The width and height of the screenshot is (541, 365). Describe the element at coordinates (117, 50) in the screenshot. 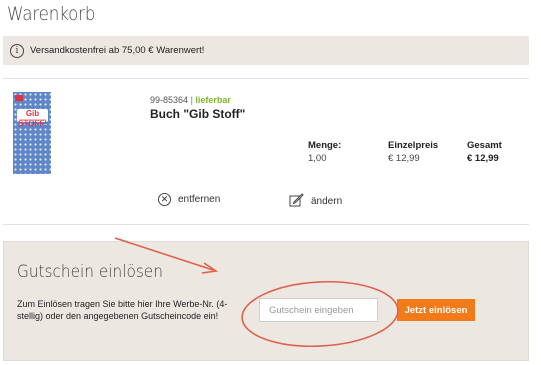

I see `shipping-info-text: Versandkostenfrei ab 75,00 € Warenwert!` at that location.